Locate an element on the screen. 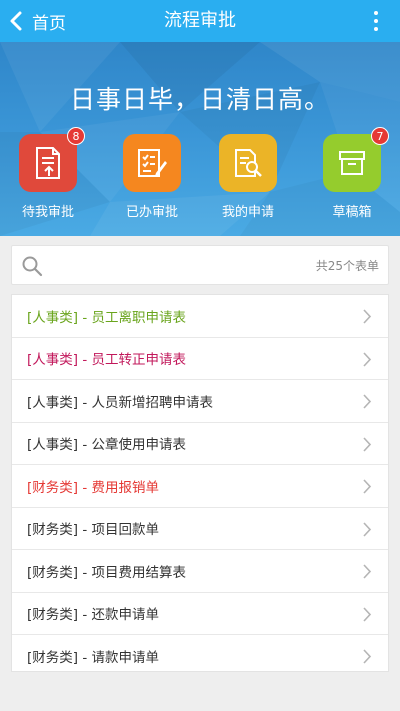  list-item: [人事类] - 公章使用申请表 is located at coordinates (200, 444).